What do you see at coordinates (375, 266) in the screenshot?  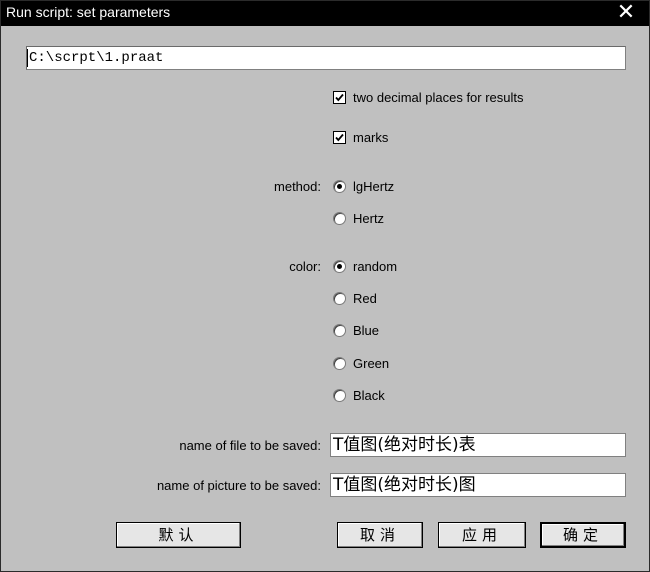 I see `color-option-label: random` at bounding box center [375, 266].